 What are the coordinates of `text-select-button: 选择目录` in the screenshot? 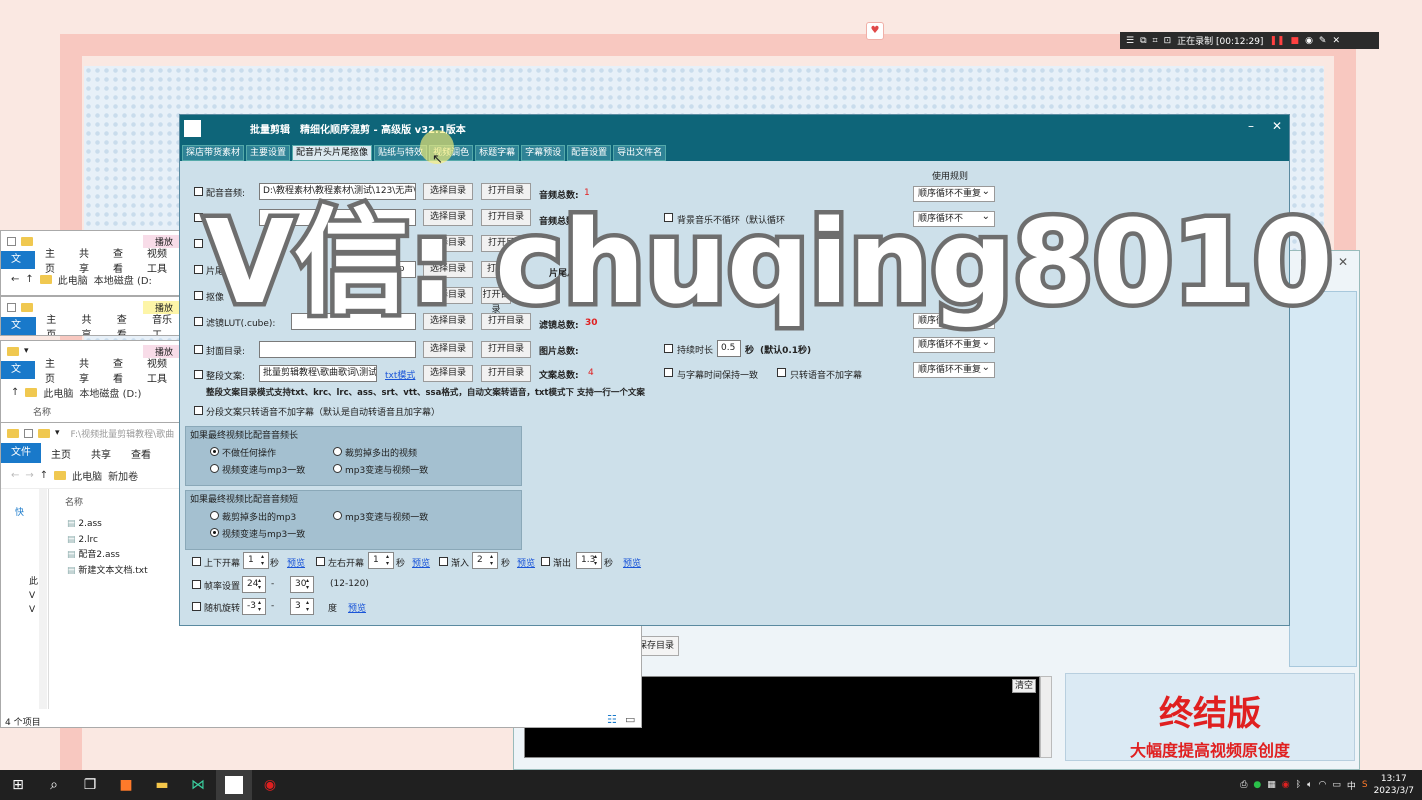 It's located at (448, 373).